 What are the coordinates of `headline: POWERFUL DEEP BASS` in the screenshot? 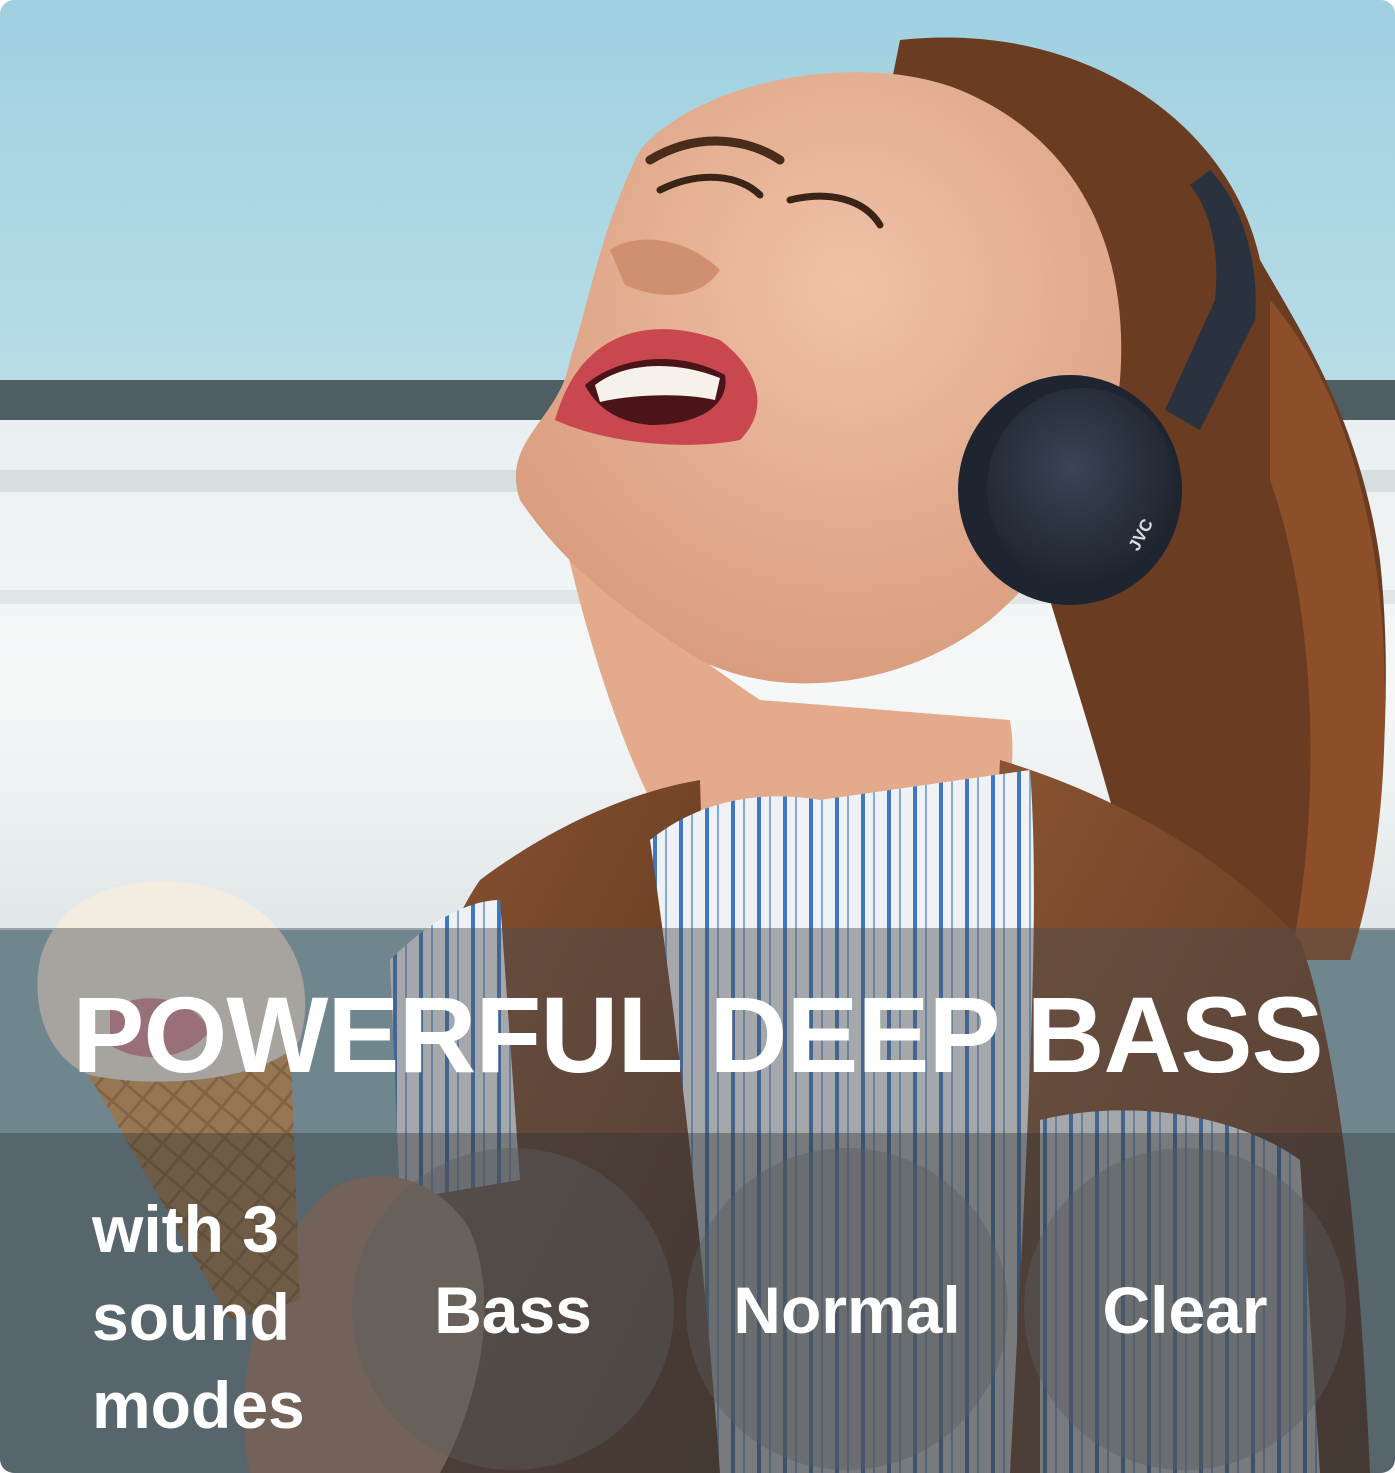 It's located at (697, 1034).